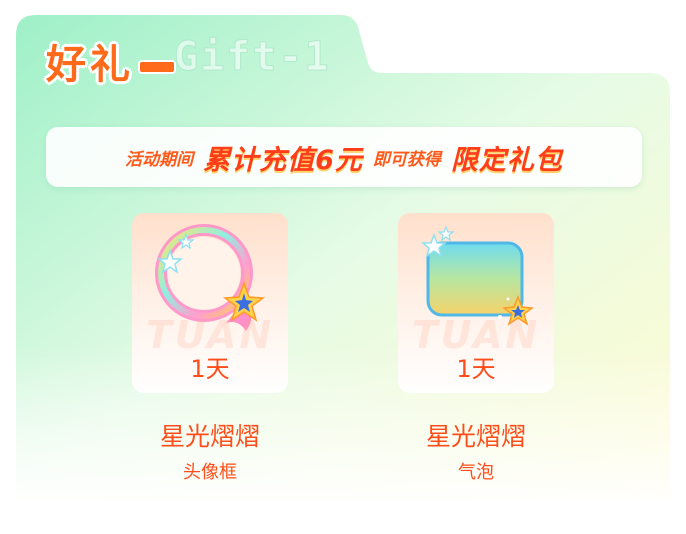 The image size is (686, 534). I want to click on activity-banner: 活动期间 累计充值6元 即可获得 限定礼包, so click(344, 157).